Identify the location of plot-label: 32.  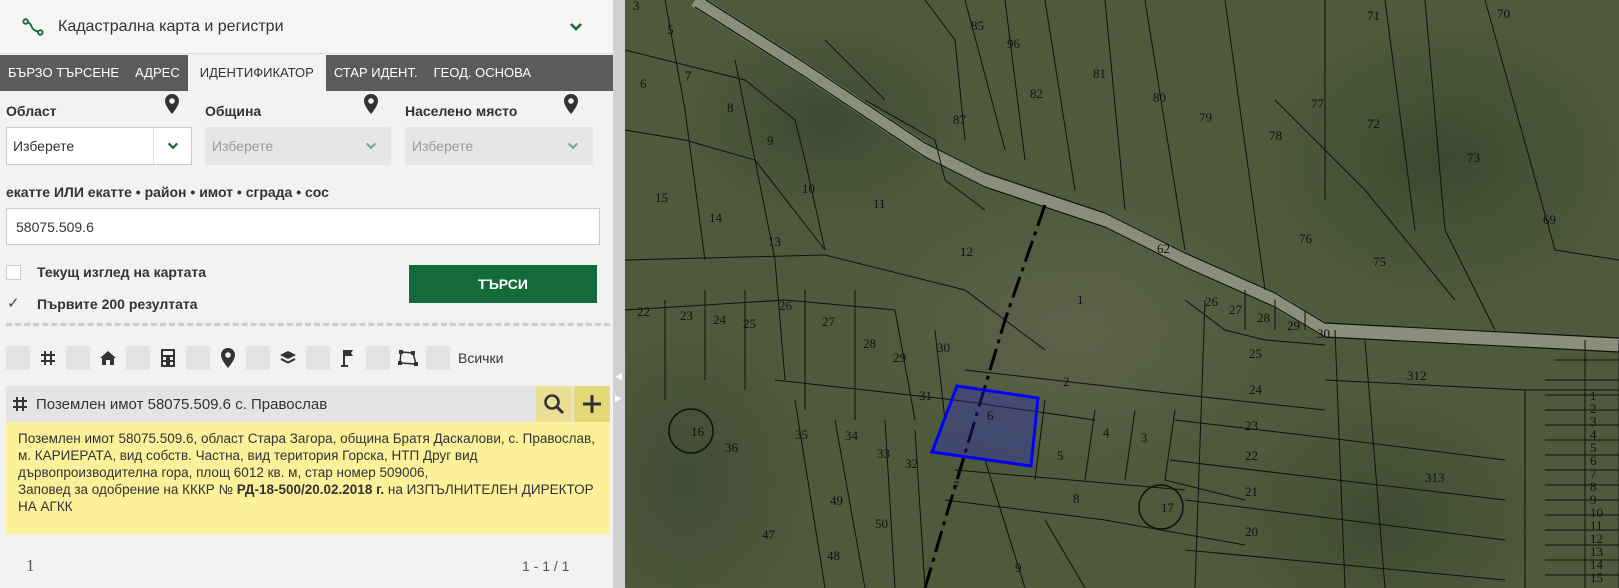
(911, 463).